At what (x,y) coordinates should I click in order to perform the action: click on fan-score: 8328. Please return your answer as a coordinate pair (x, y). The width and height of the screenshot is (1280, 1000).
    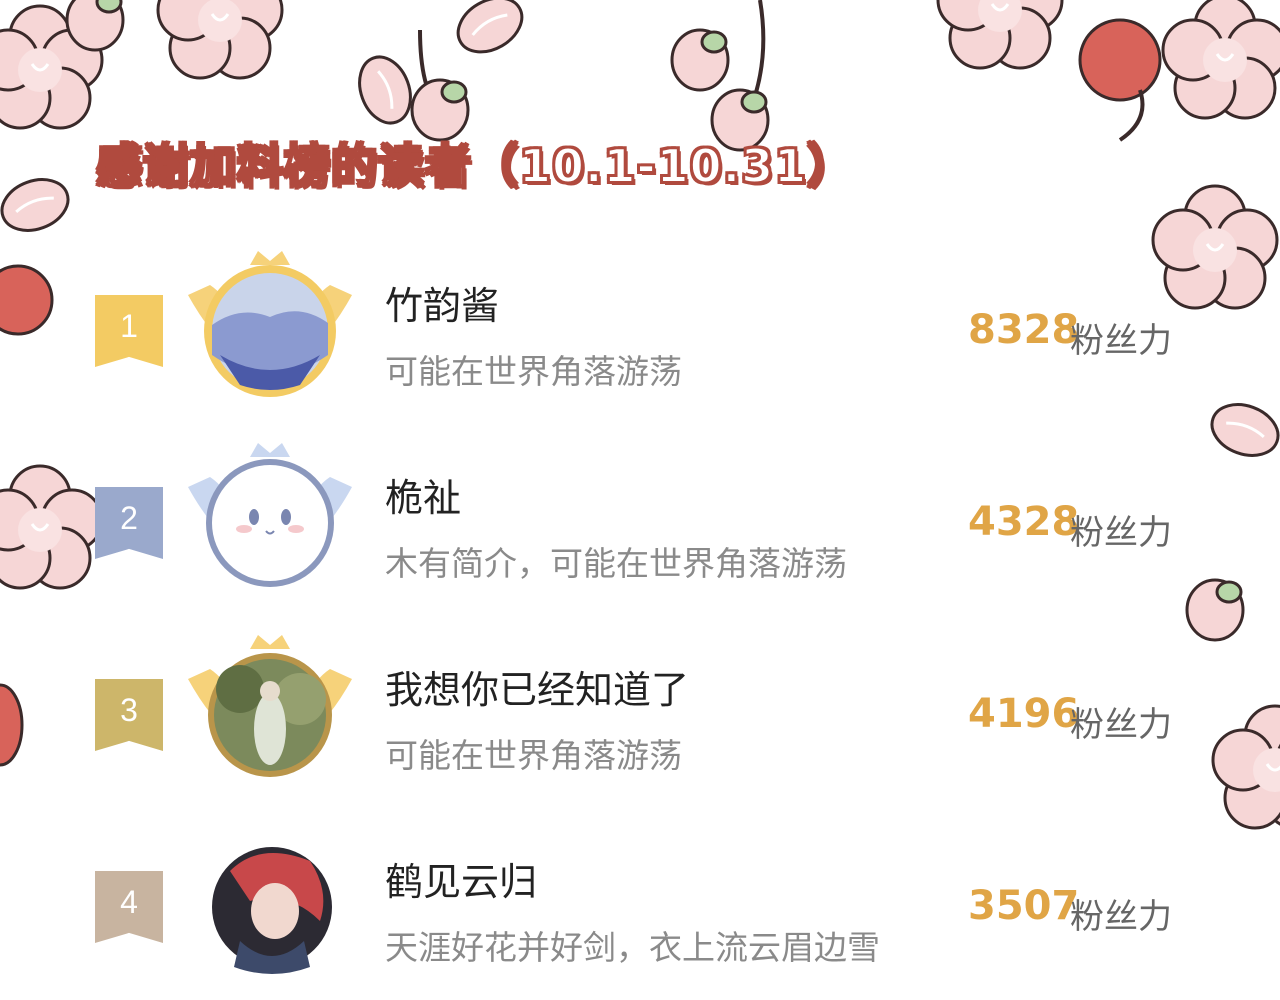
    Looking at the image, I should click on (1024, 330).